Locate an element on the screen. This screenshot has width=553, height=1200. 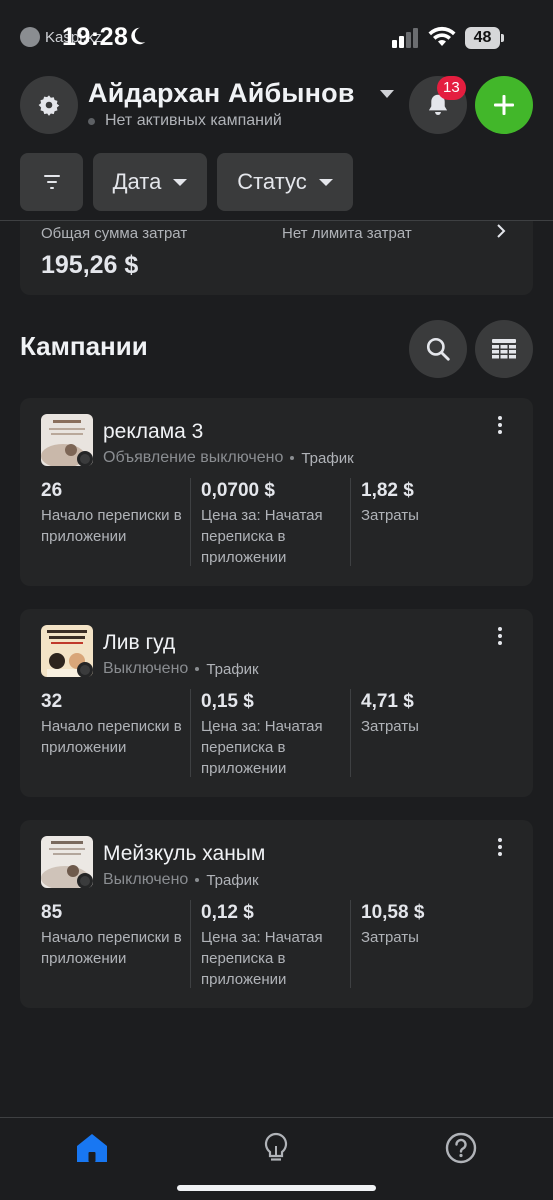
results-metric: 85 Начало переписки в приложении is located at coordinates (116, 935).